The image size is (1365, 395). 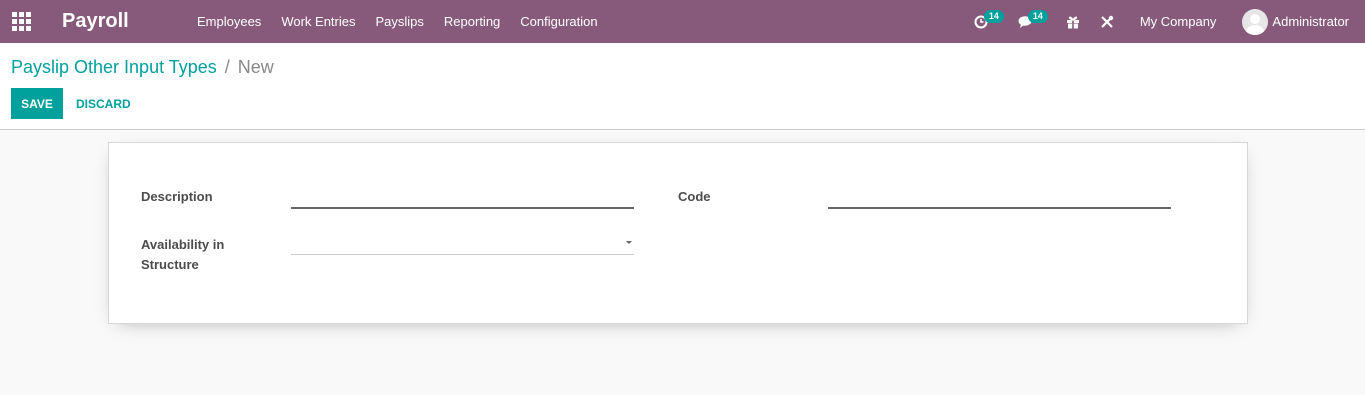 I want to click on menu-item-configuration: Configuration, so click(x=558, y=21).